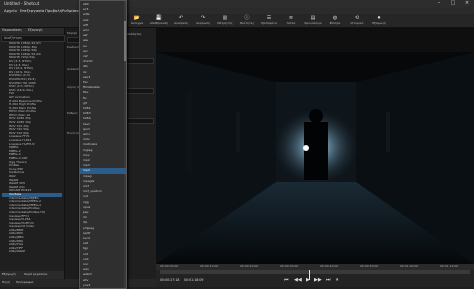 This screenshot has width=474, height=289. I want to click on toolbar-filters-button: ◍ Φίλτρα, so click(335, 20).